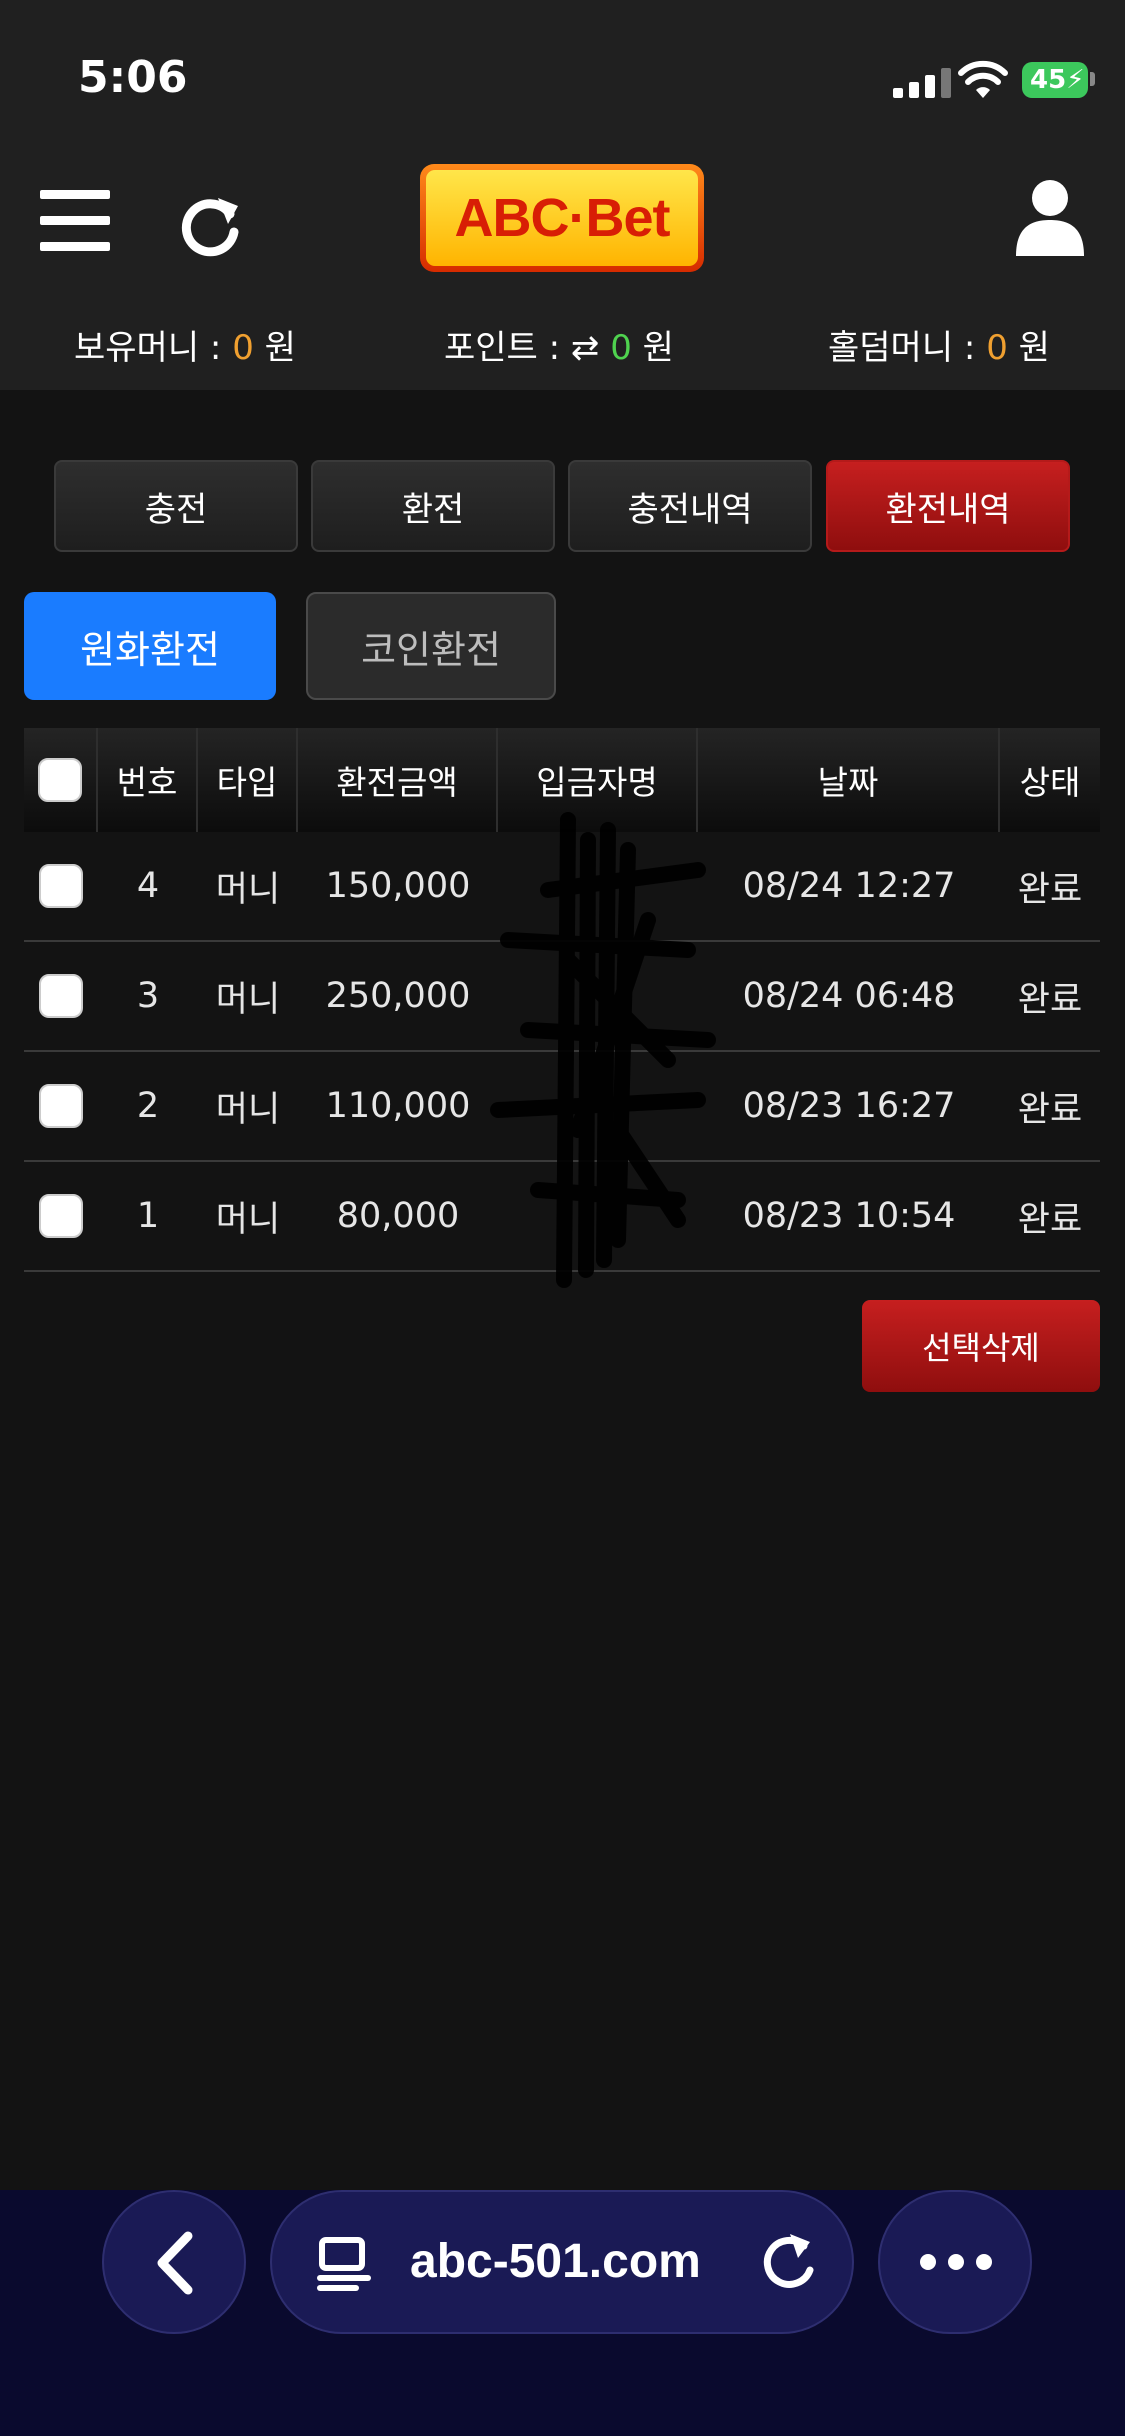  Describe the element at coordinates (789, 2263) in the screenshot. I see `reload-icon` at that location.